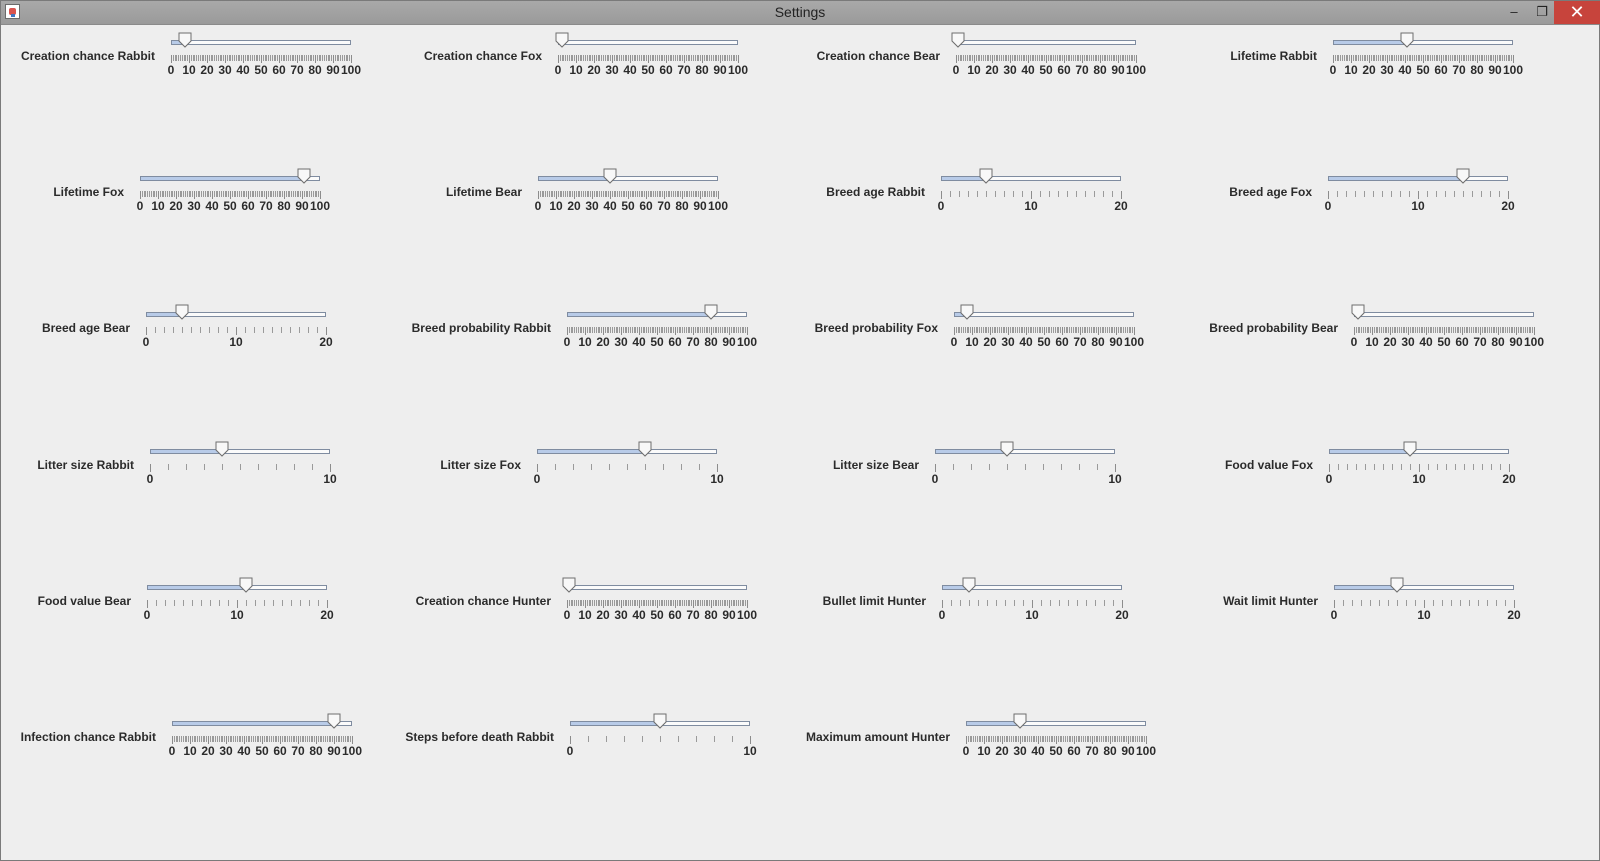 This screenshot has height=861, width=1600. What do you see at coordinates (1426, 602) in the screenshot?
I see `wait-limit-hunter-slider: 0 10 20` at bounding box center [1426, 602].